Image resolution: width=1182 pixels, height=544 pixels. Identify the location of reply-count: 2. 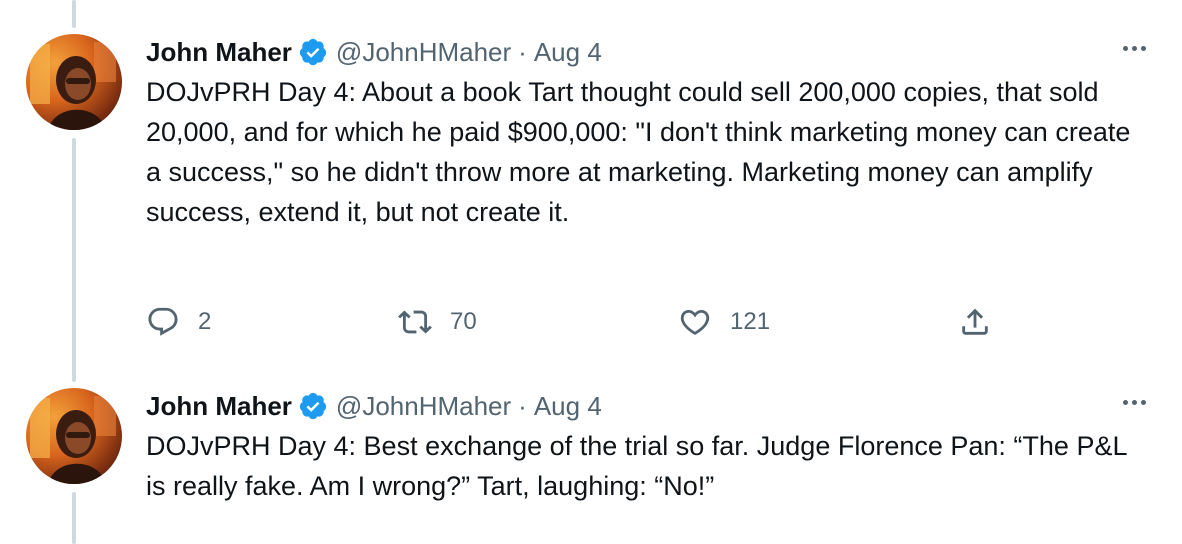
(205, 321).